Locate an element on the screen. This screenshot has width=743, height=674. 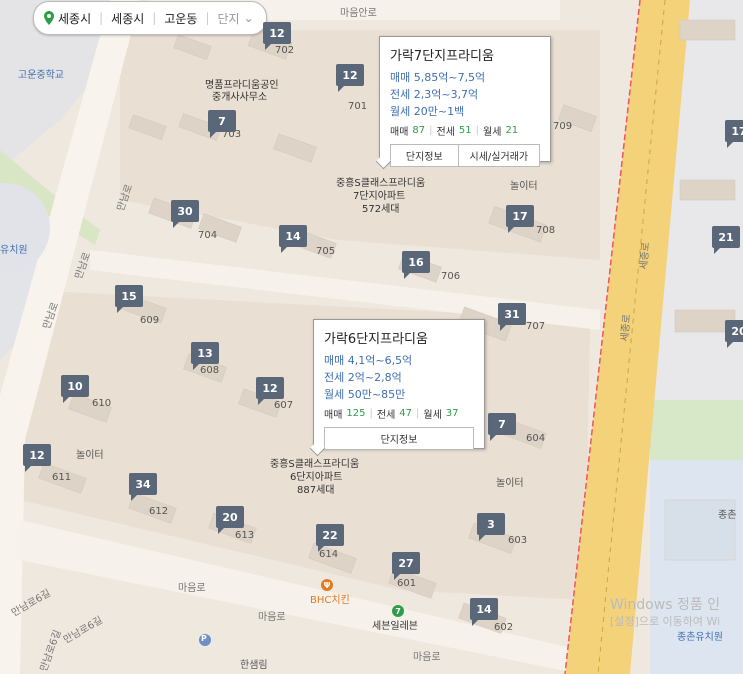
monthly-price-range: 월세 50만~85만 is located at coordinates (365, 394).